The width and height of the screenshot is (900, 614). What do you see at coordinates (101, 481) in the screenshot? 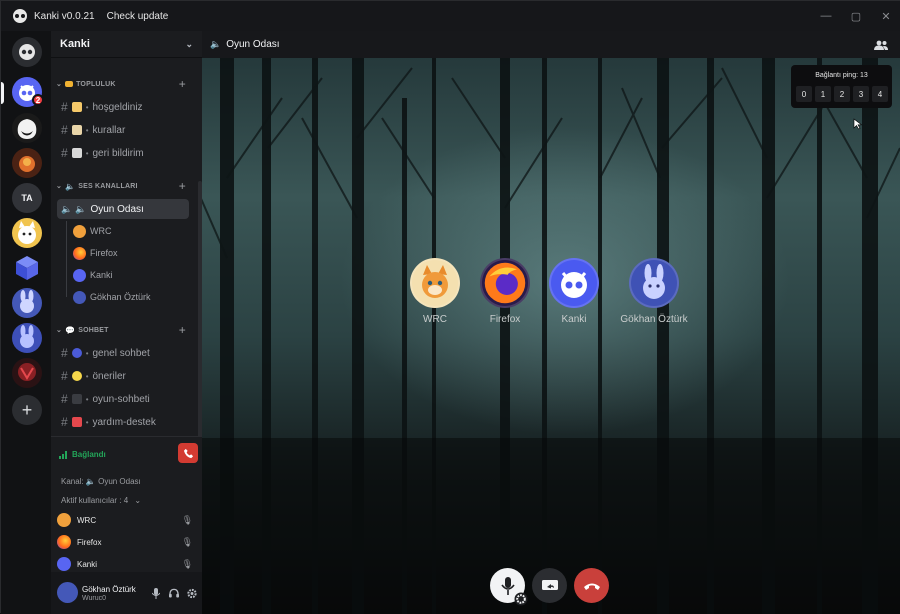
I see `connected-channel-line: Kanal: 🔈 Oyun Odası` at bounding box center [101, 481].